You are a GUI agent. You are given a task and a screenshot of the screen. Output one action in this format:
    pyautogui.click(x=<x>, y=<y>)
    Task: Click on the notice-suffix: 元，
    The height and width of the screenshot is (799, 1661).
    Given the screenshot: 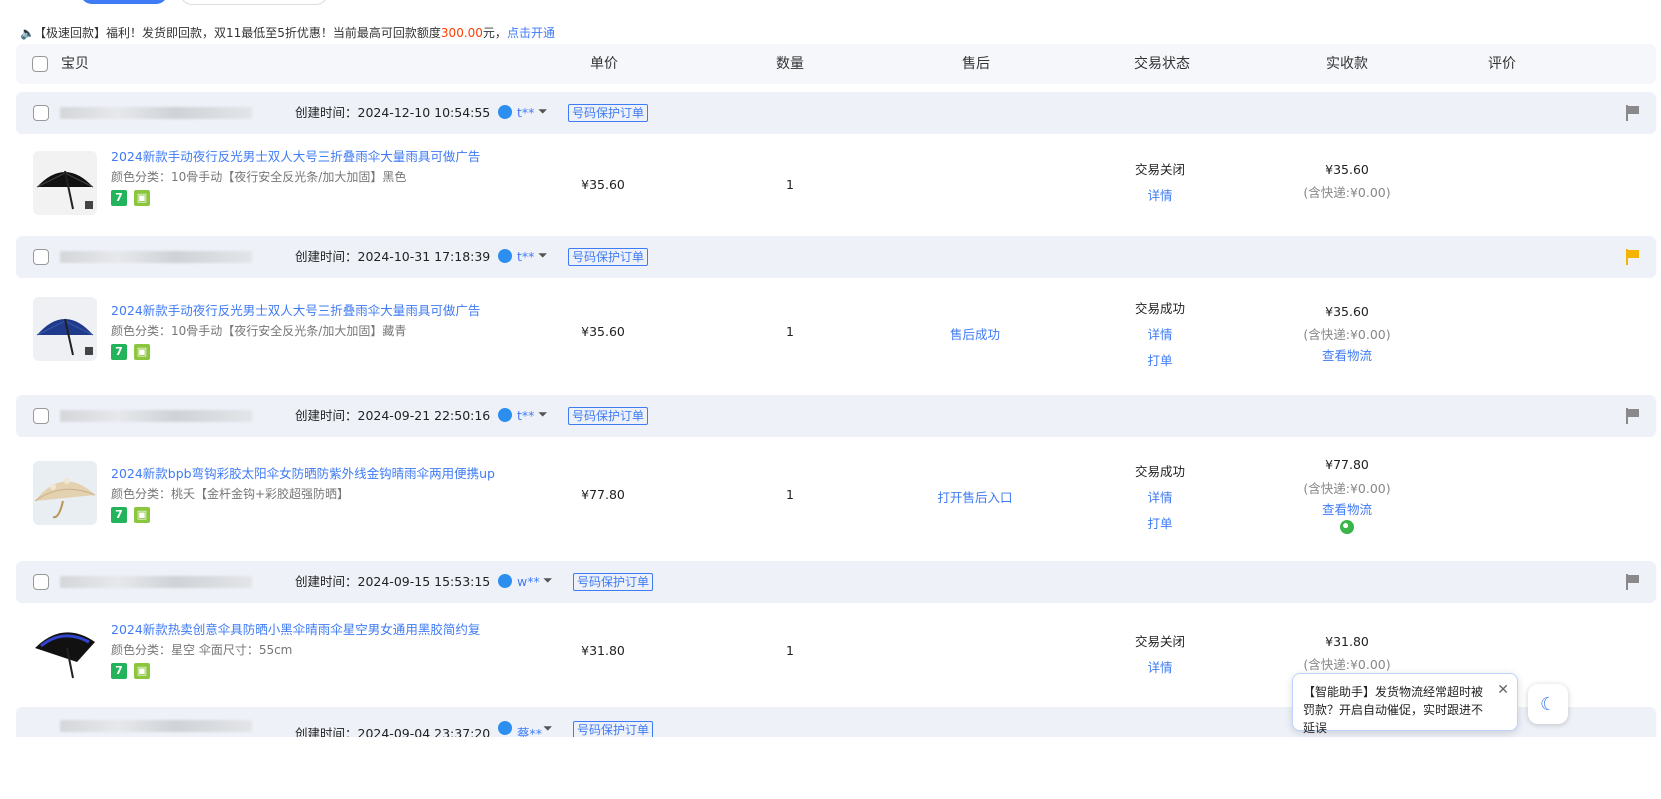 What is the action you would take?
    pyautogui.click(x=494, y=33)
    